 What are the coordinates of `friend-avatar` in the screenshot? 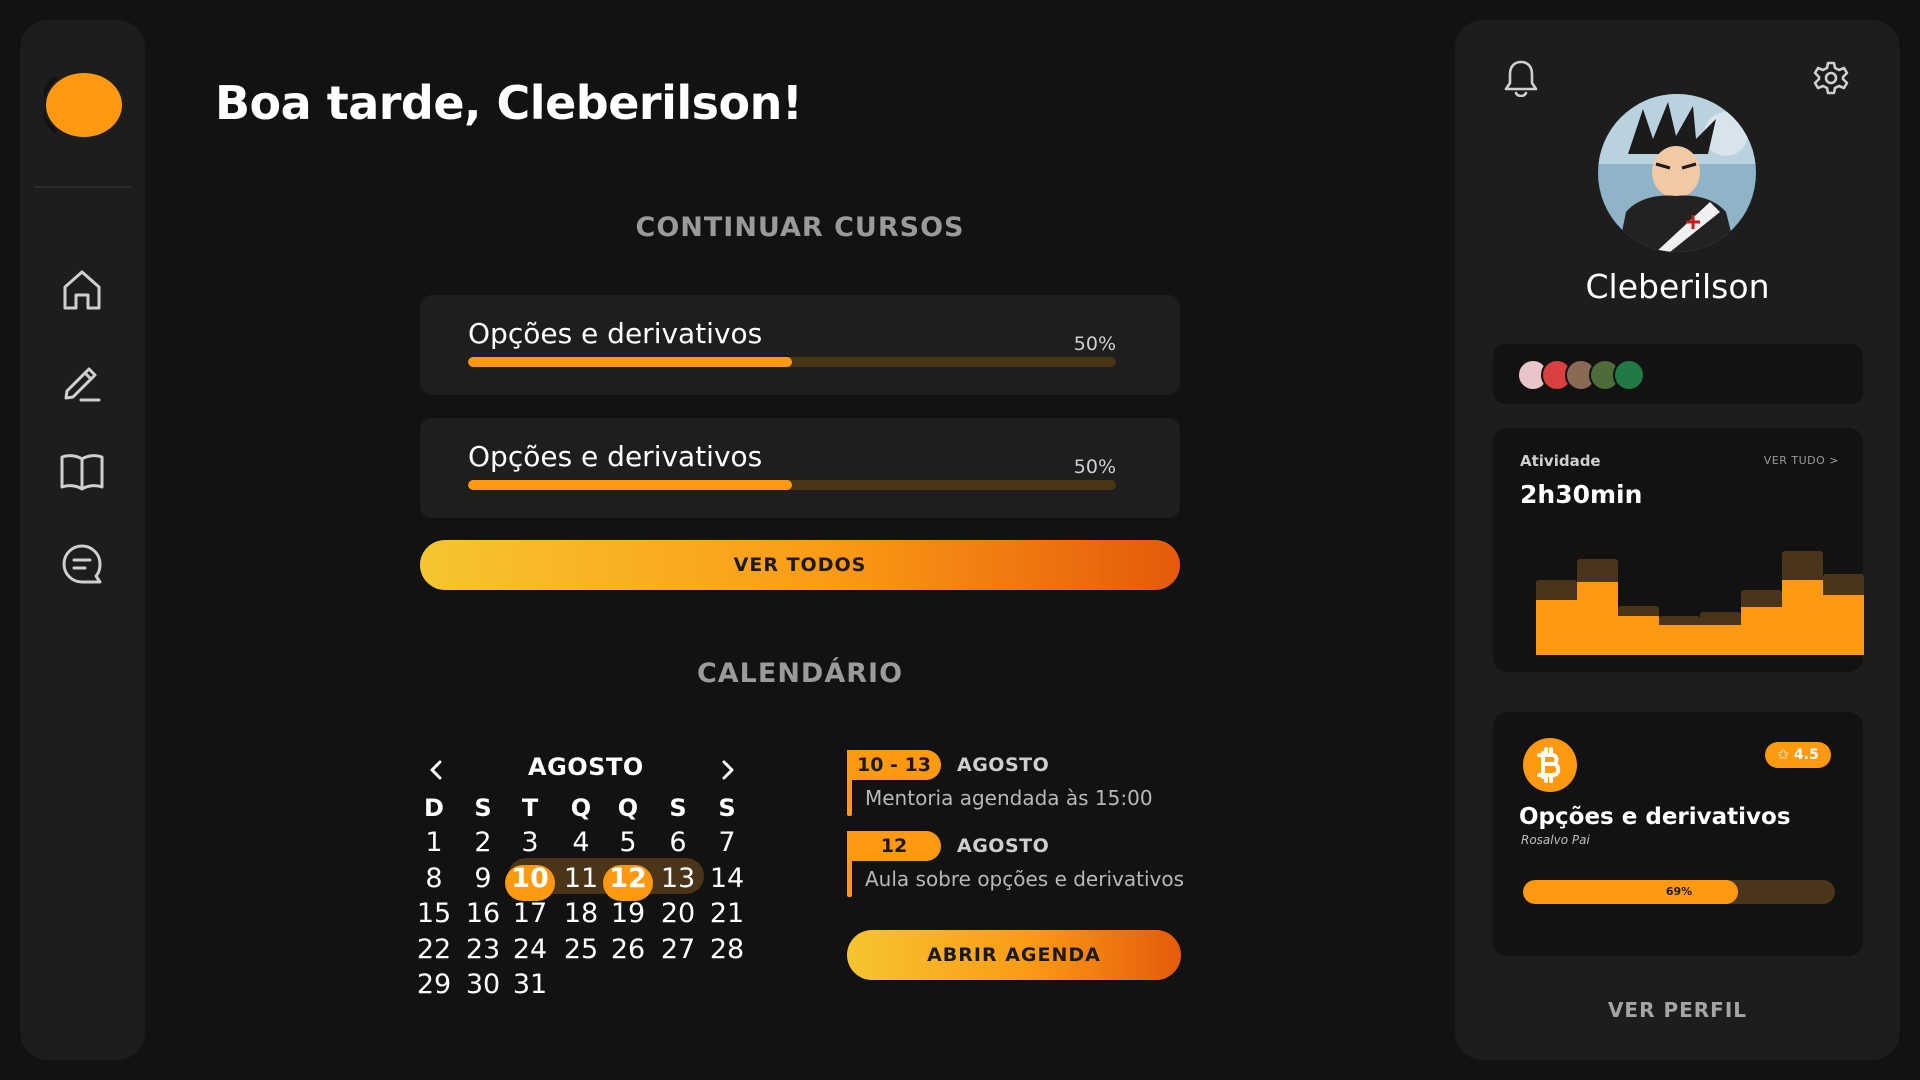 It's located at (1629, 375).